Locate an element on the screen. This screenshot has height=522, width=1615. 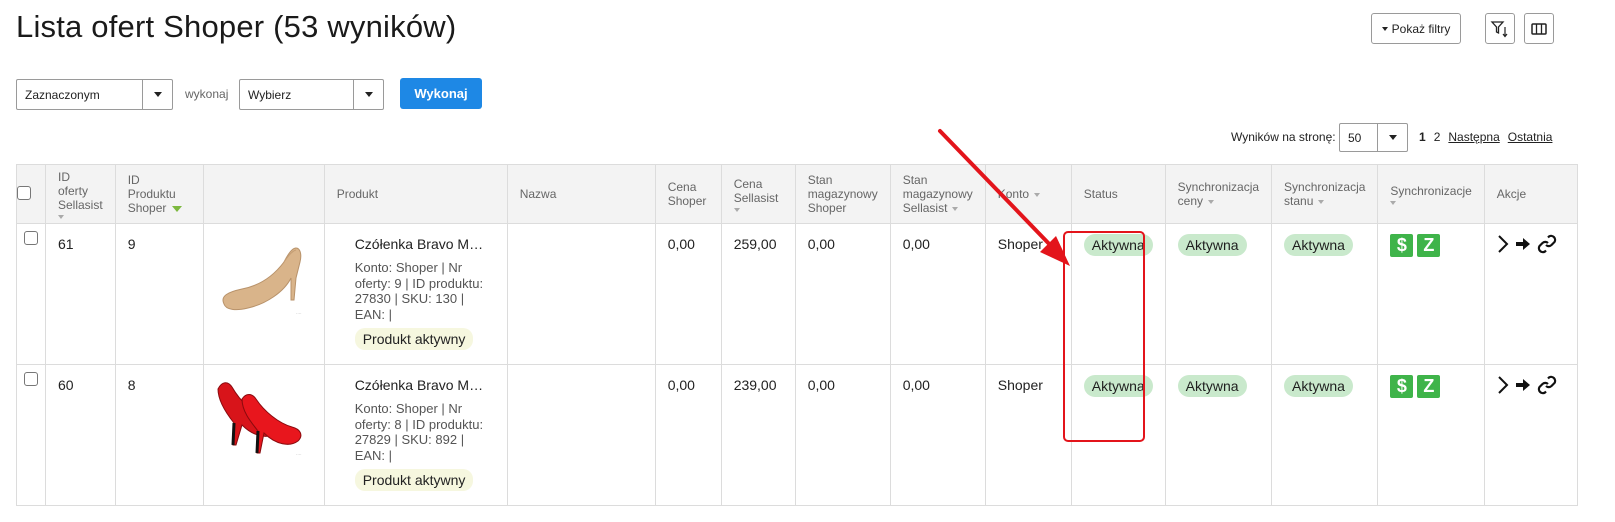
col-price-shoper: Cena Shoper is located at coordinates (688, 194).